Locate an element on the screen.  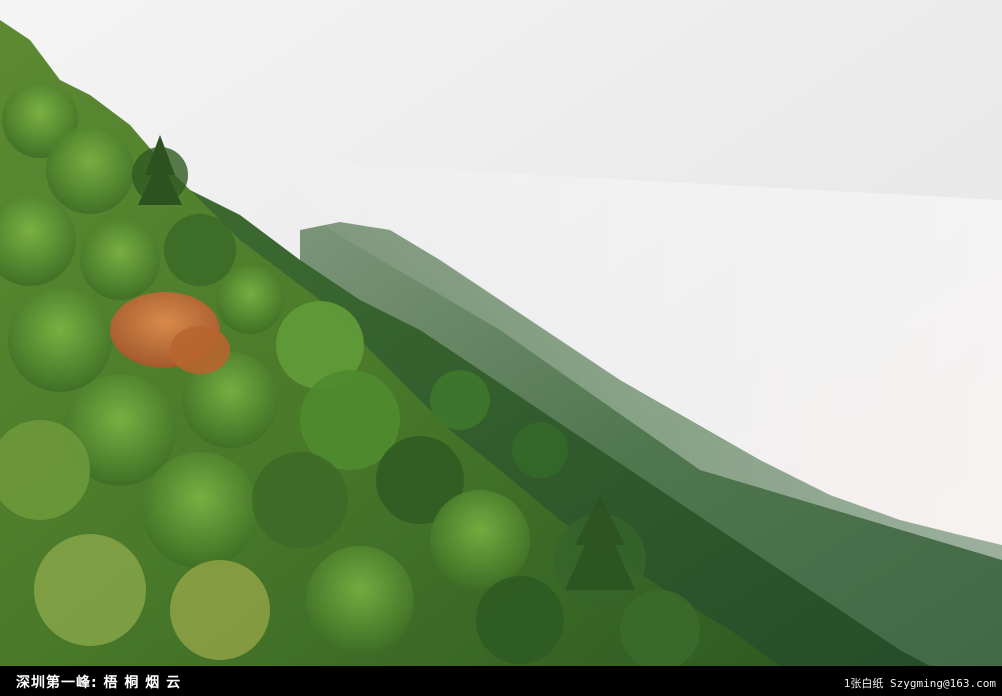
caption-bar: 深圳第一峰: 梧 桐 烟 云 1张白纸 Szygming@163.com is located at coordinates (501, 681).